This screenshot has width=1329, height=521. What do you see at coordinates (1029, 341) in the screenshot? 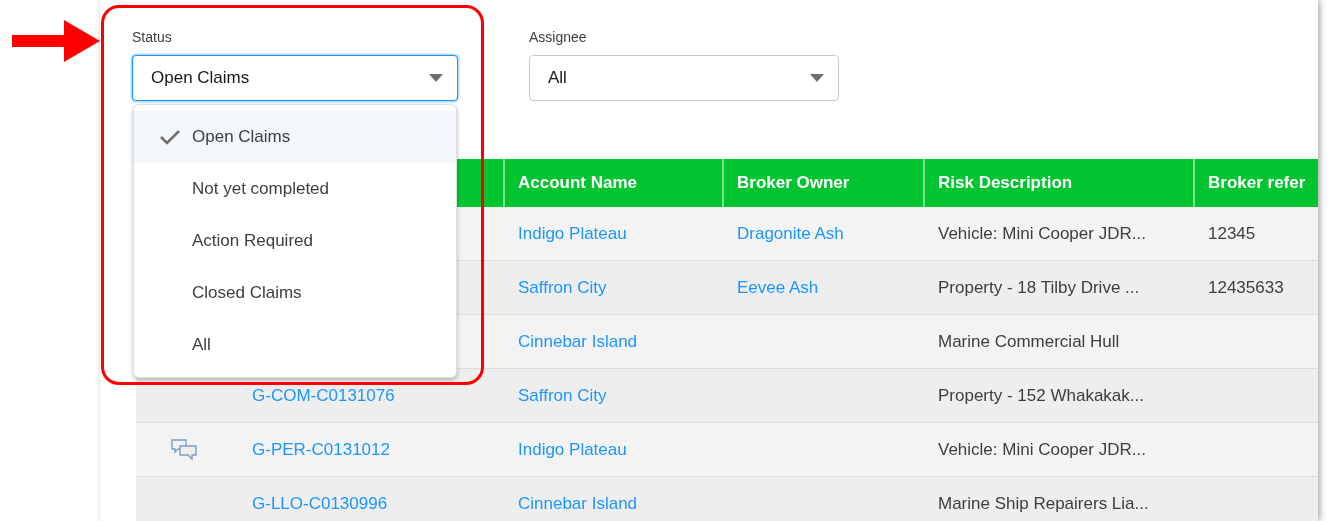
I see `table-cell: Marine Commercial Hull` at bounding box center [1029, 341].